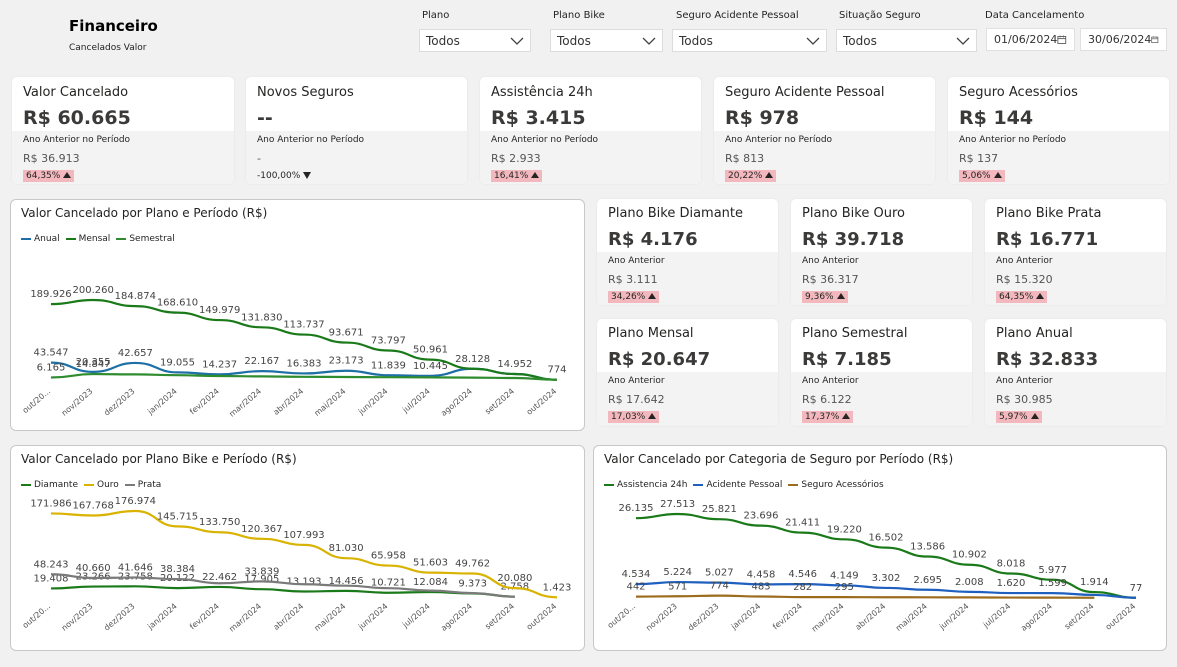  What do you see at coordinates (1120, 617) in the screenshot?
I see `x-tick-label: out/2024` at bounding box center [1120, 617].